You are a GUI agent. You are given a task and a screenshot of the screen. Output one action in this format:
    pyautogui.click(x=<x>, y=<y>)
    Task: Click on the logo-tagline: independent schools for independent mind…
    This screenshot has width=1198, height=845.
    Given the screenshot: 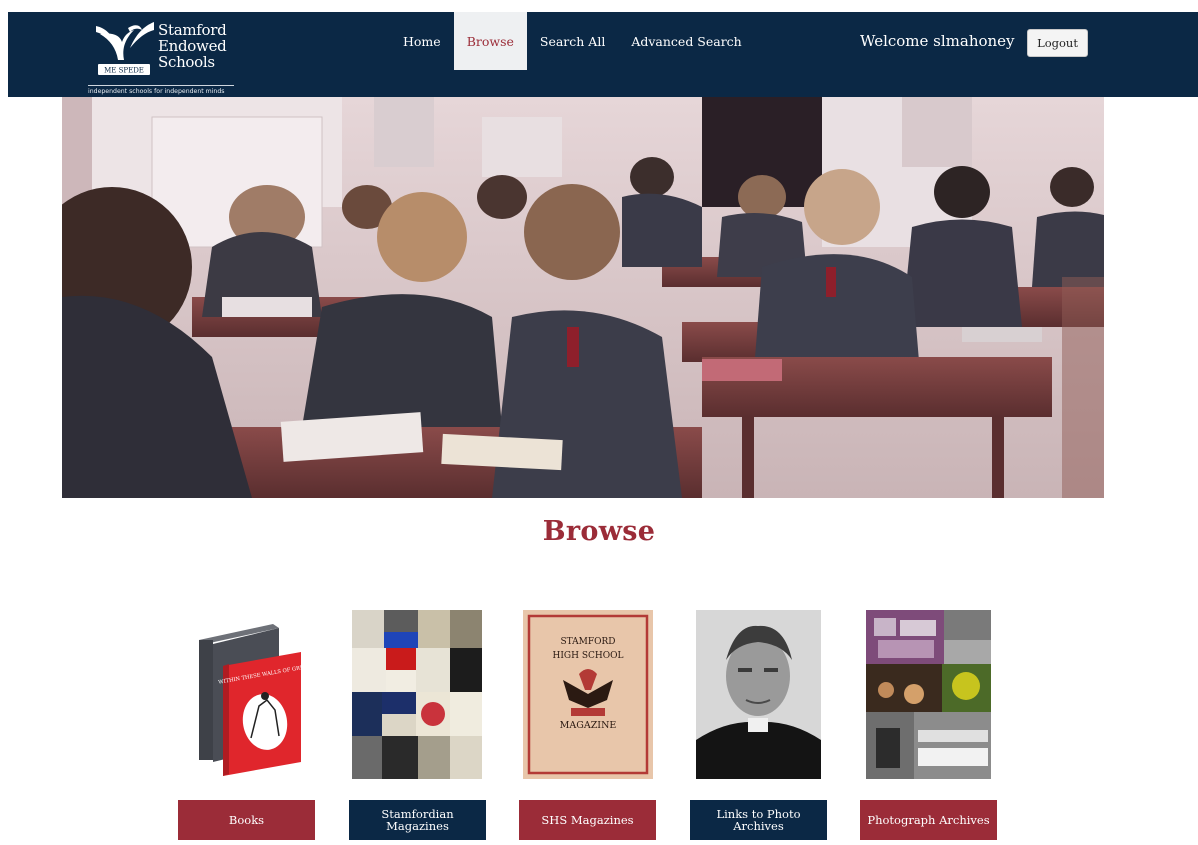 What is the action you would take?
    pyautogui.click(x=156, y=91)
    